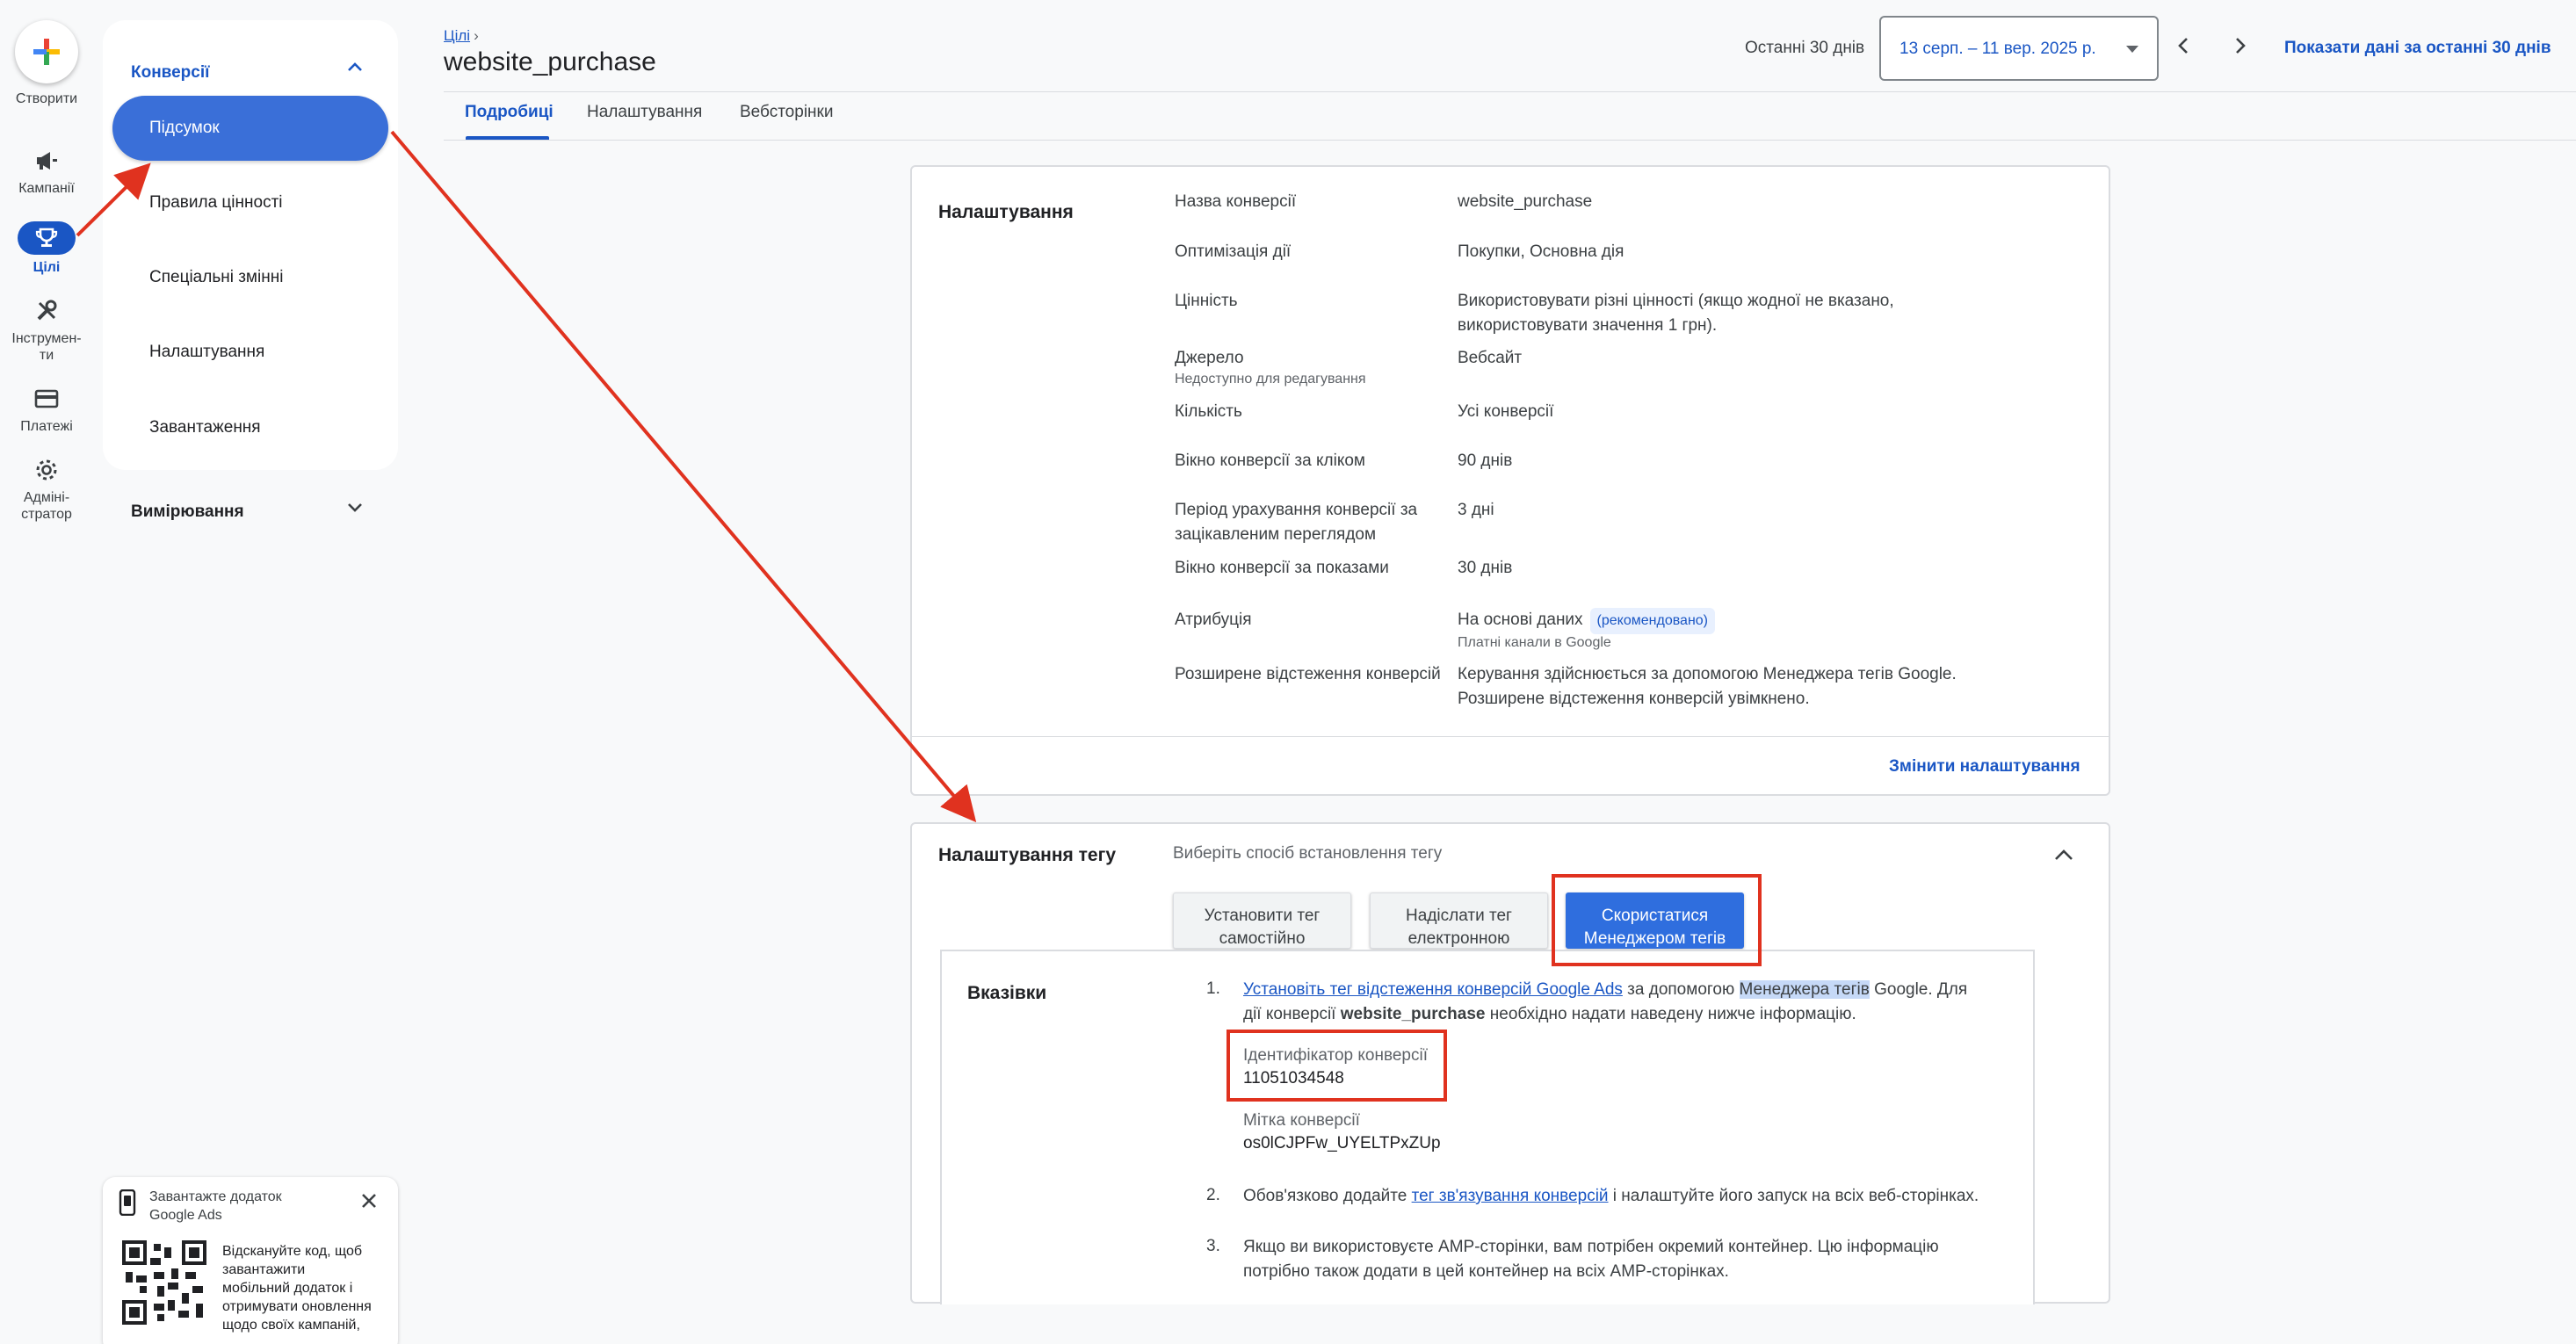 The image size is (2576, 1344). What do you see at coordinates (215, 1206) in the screenshot?
I see `app-promo-title: Завантажте додаток Google Ads` at bounding box center [215, 1206].